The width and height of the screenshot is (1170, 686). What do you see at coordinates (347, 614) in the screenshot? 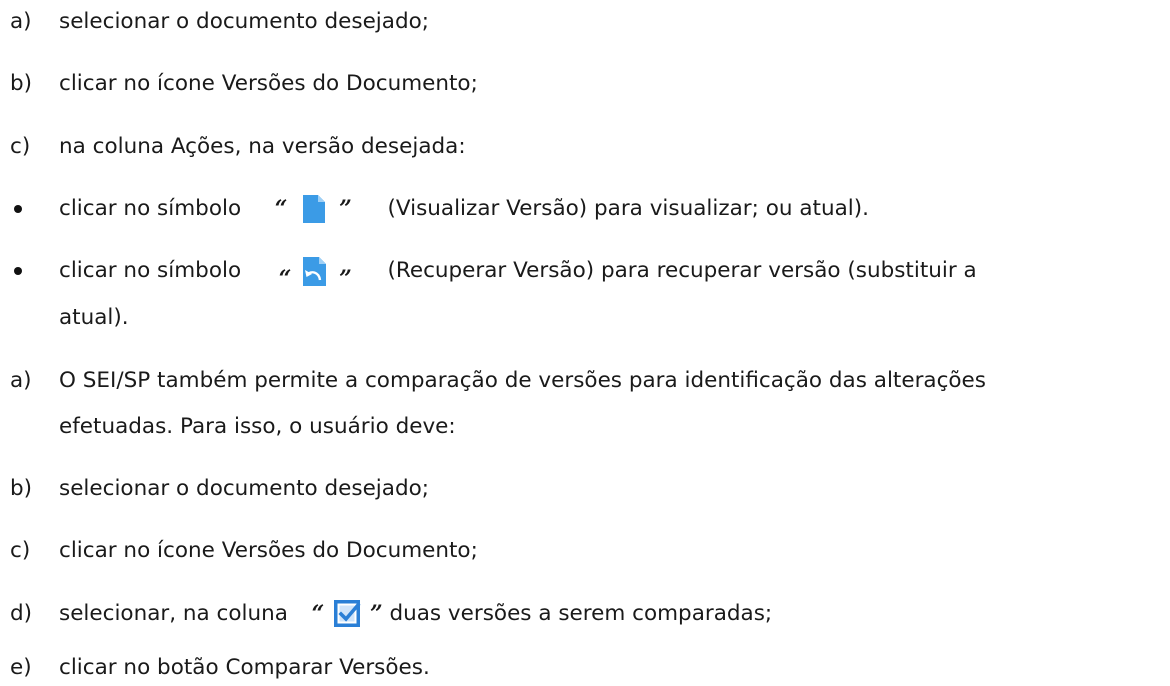
I see `checkbox-checked-icon` at bounding box center [347, 614].